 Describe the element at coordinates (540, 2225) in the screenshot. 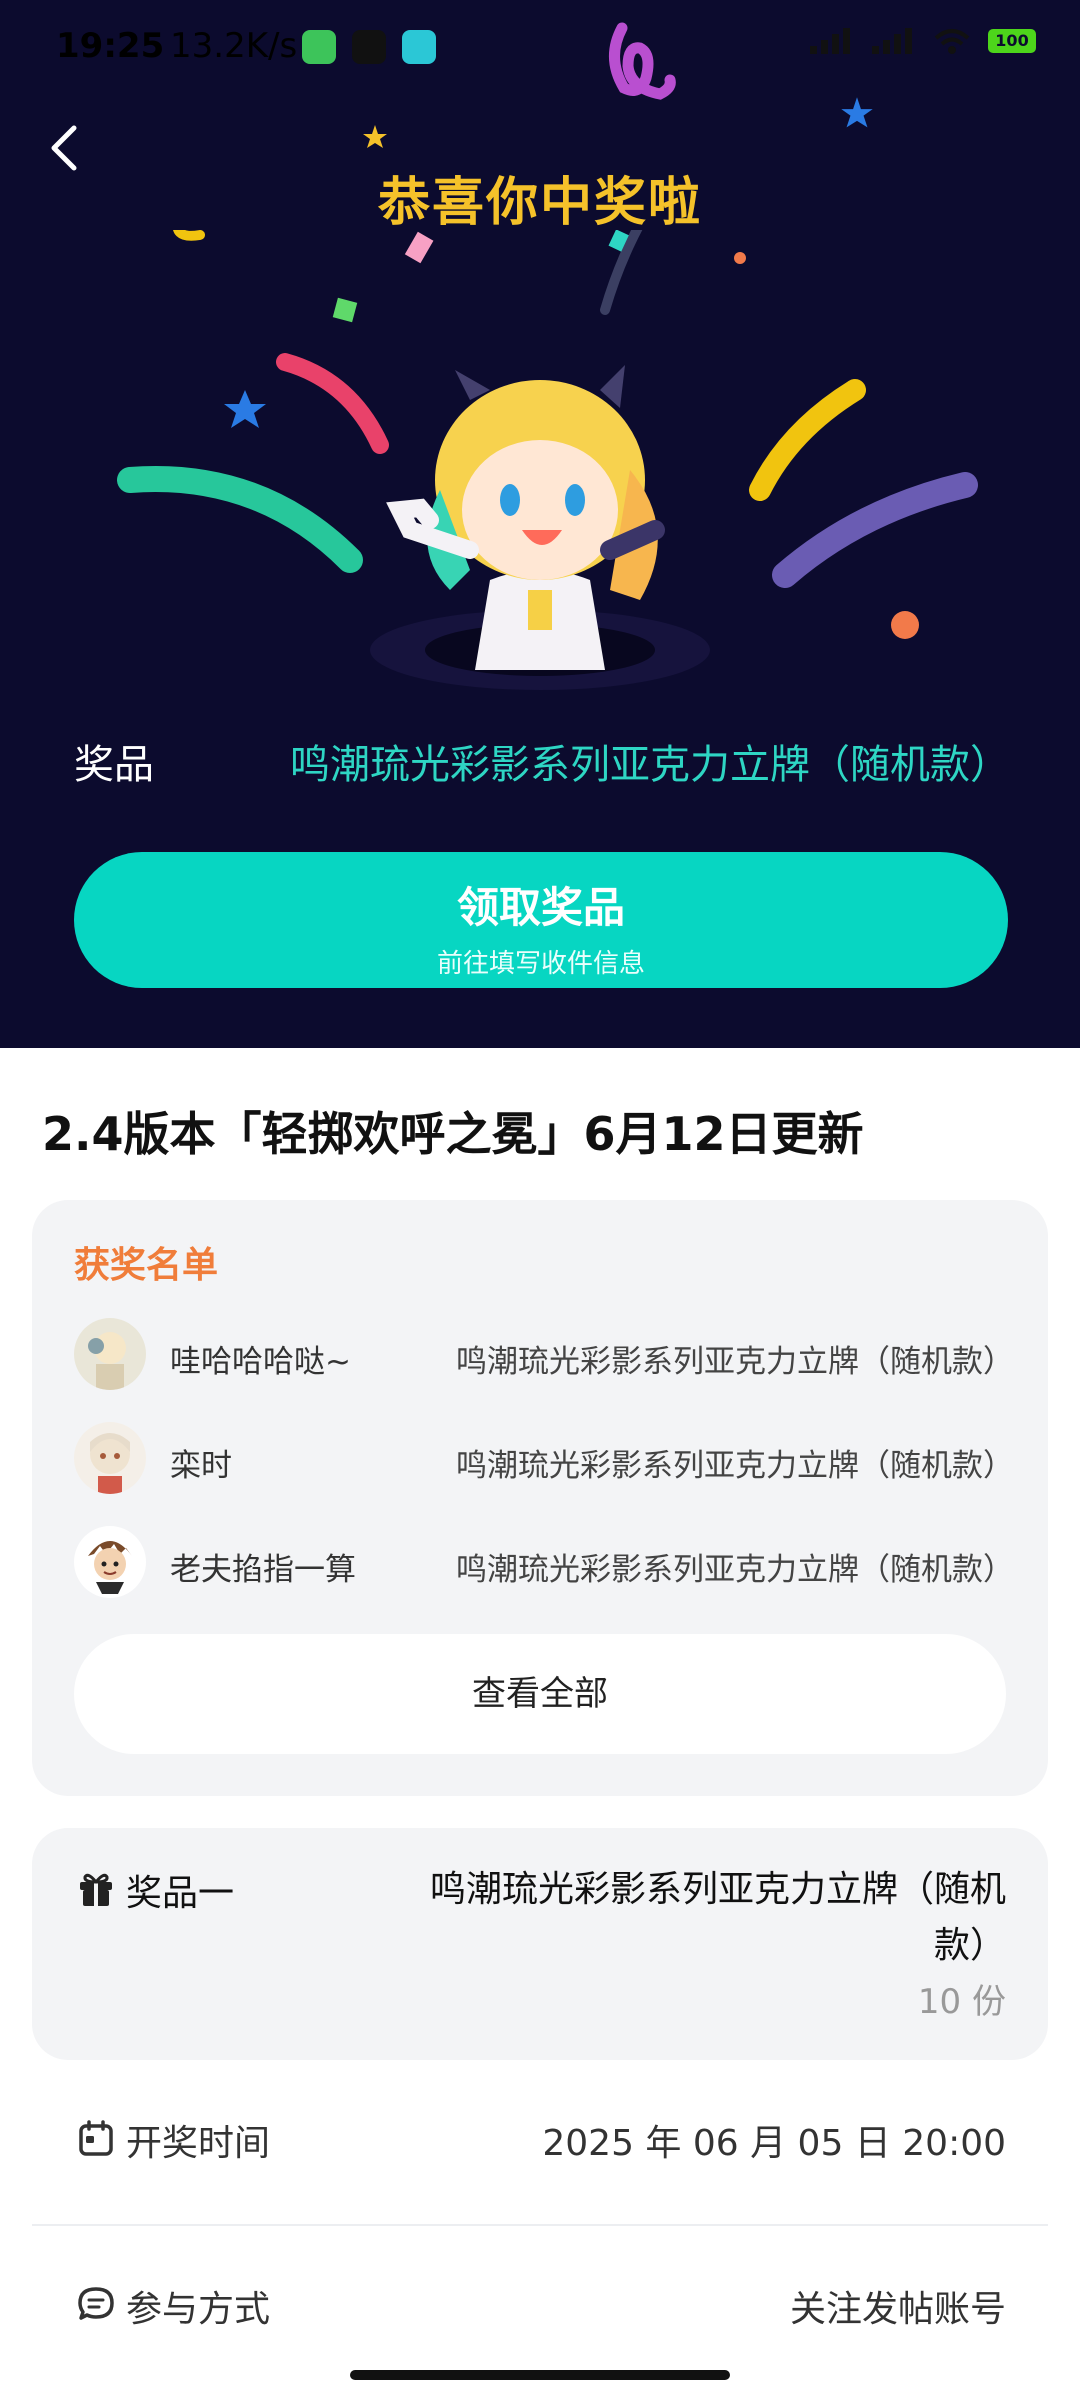

I see `divider` at that location.